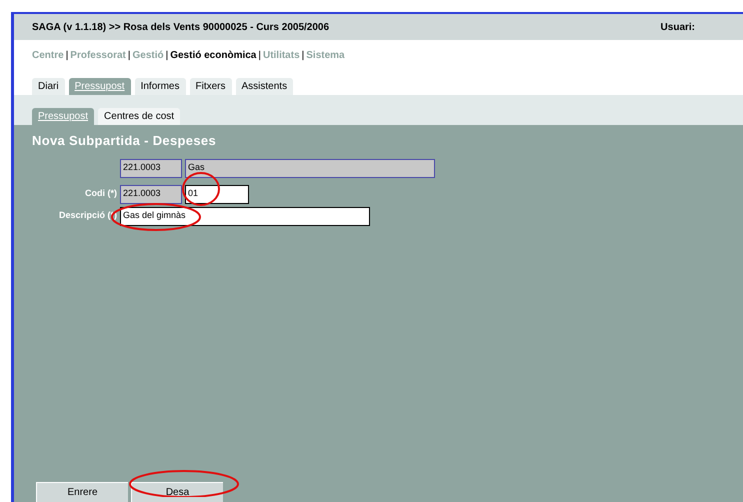  I want to click on parent-name-field: Gas, so click(310, 168).